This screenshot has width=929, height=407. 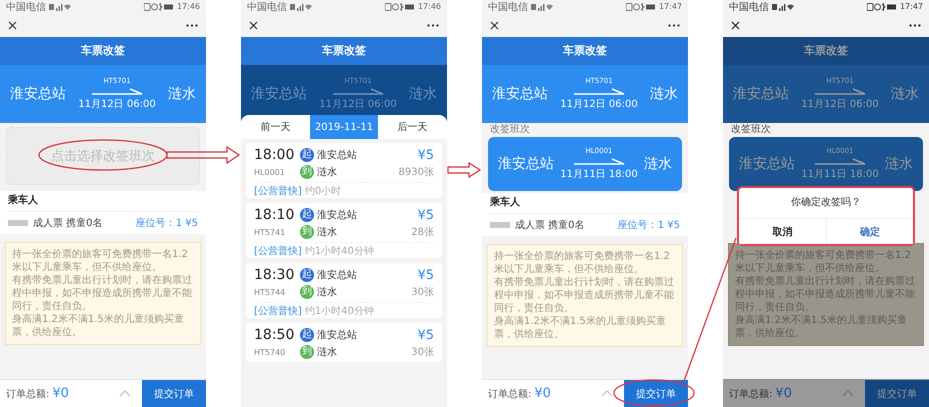 What do you see at coordinates (344, 342) in the screenshot?
I see `trip-card: 18:50 起 淮安总站 ¥5 HT5740 到 涟水 30张` at bounding box center [344, 342].